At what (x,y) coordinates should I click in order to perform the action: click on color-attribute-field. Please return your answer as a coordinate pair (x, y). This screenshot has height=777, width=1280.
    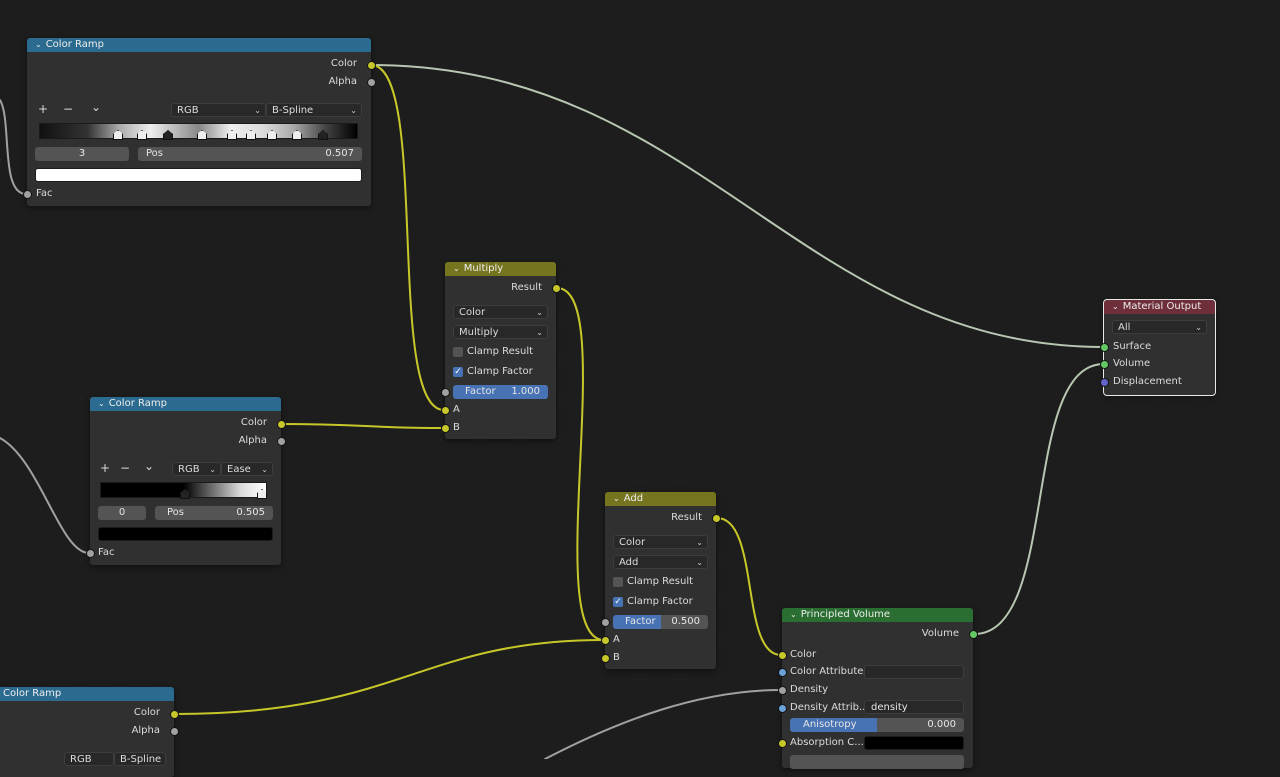
    Looking at the image, I should click on (914, 672).